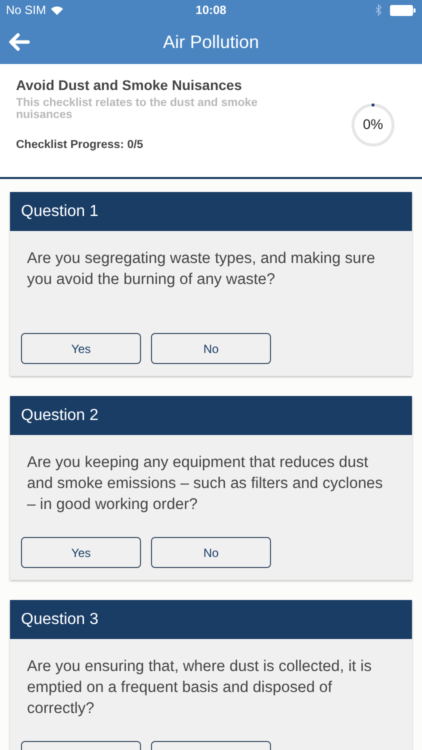  I want to click on question-header: Question 1, so click(211, 211).